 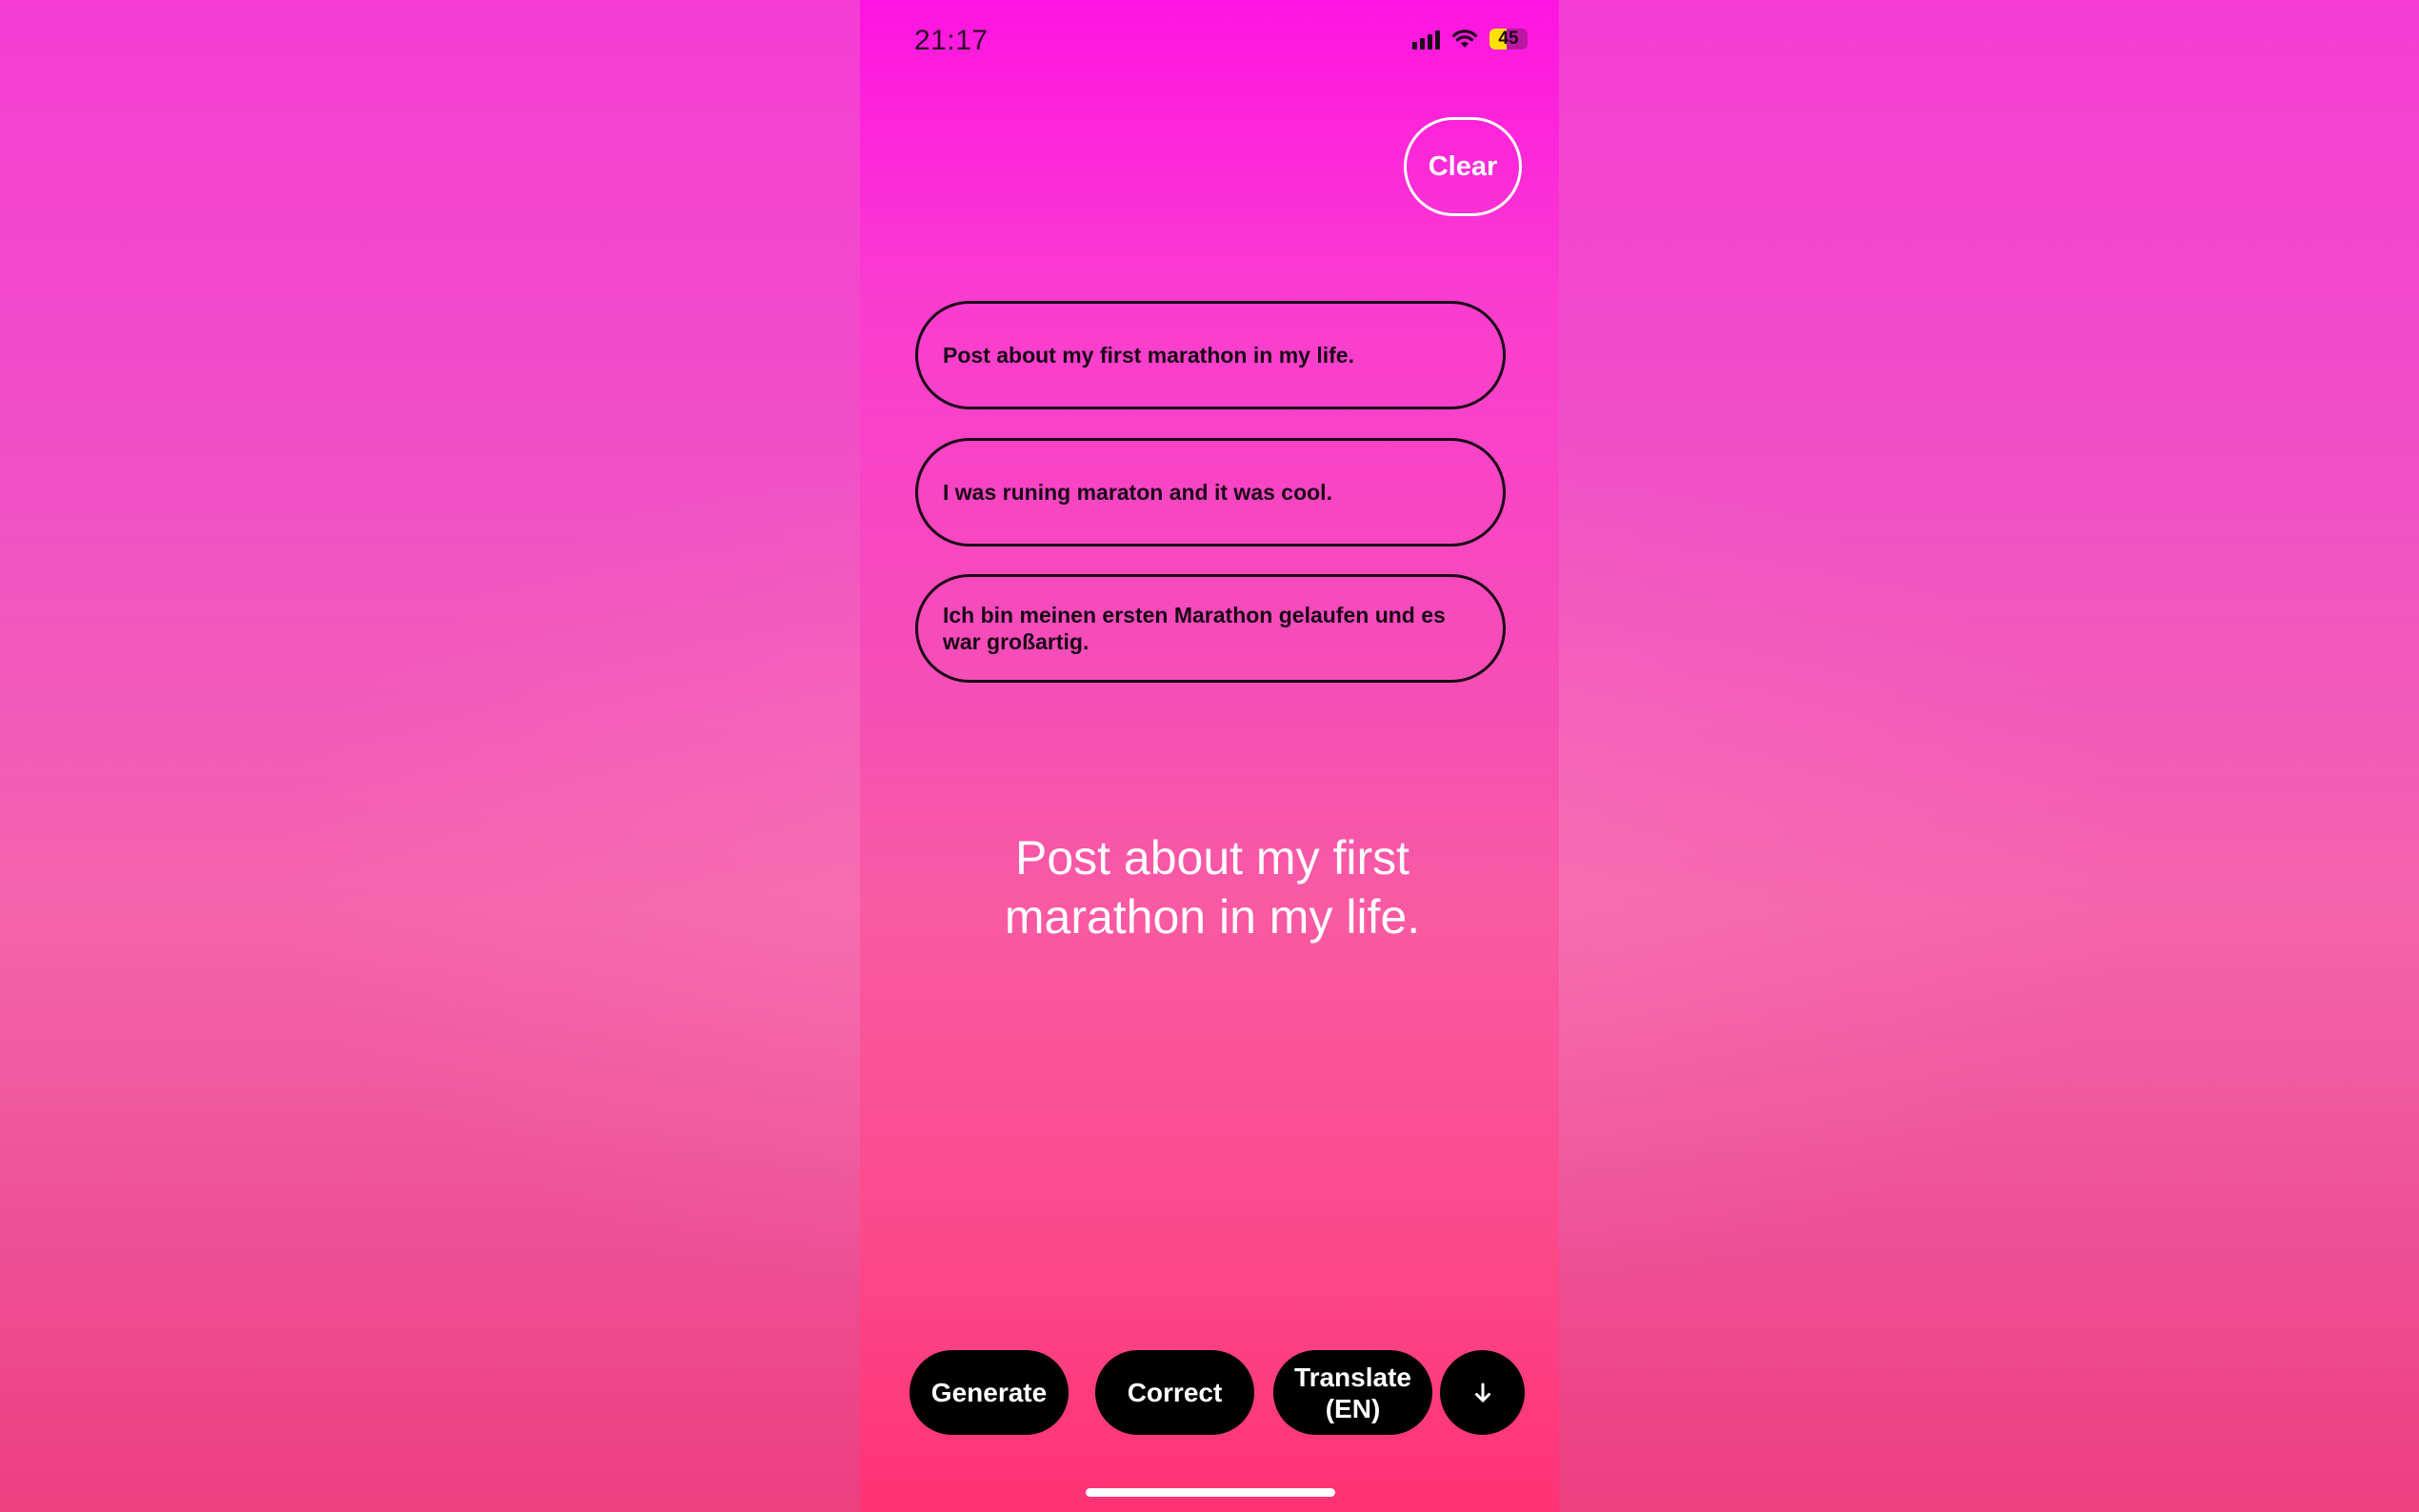 I want to click on option-item: I was runing maraton and it was cool., so click(x=1210, y=492).